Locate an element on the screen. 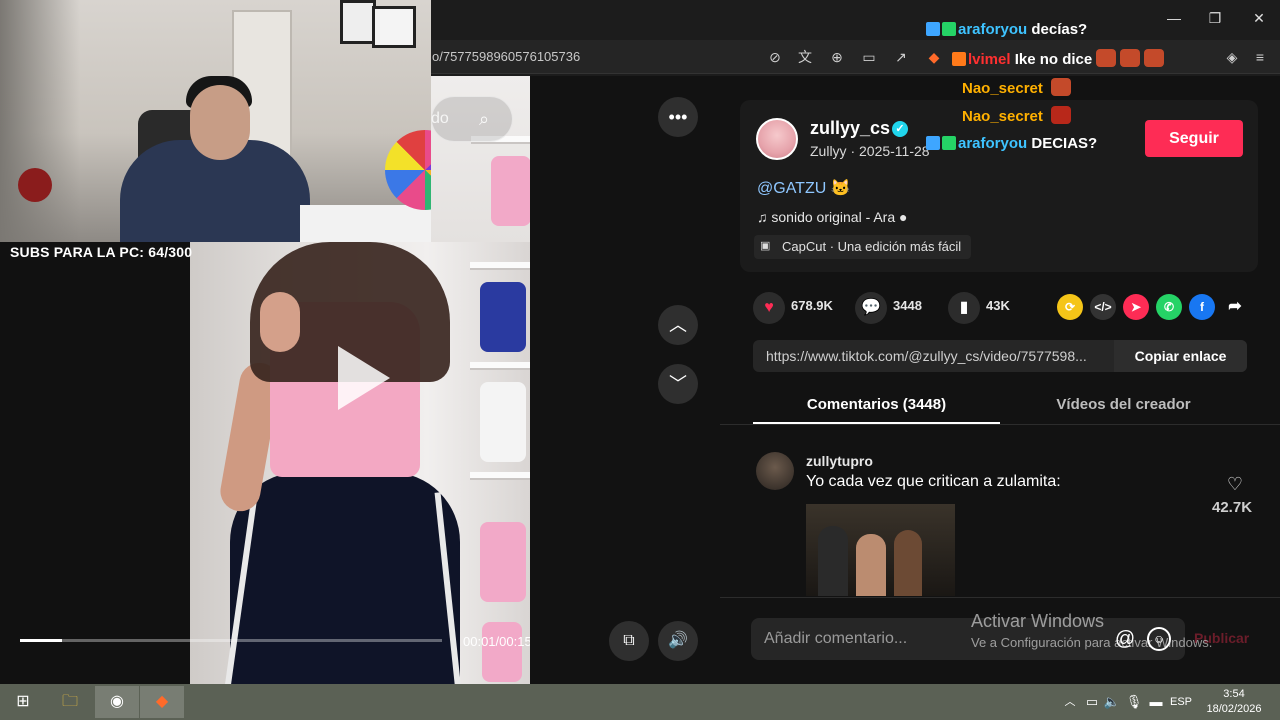  copy-link-button: Copiar enlace is located at coordinates (1180, 356).